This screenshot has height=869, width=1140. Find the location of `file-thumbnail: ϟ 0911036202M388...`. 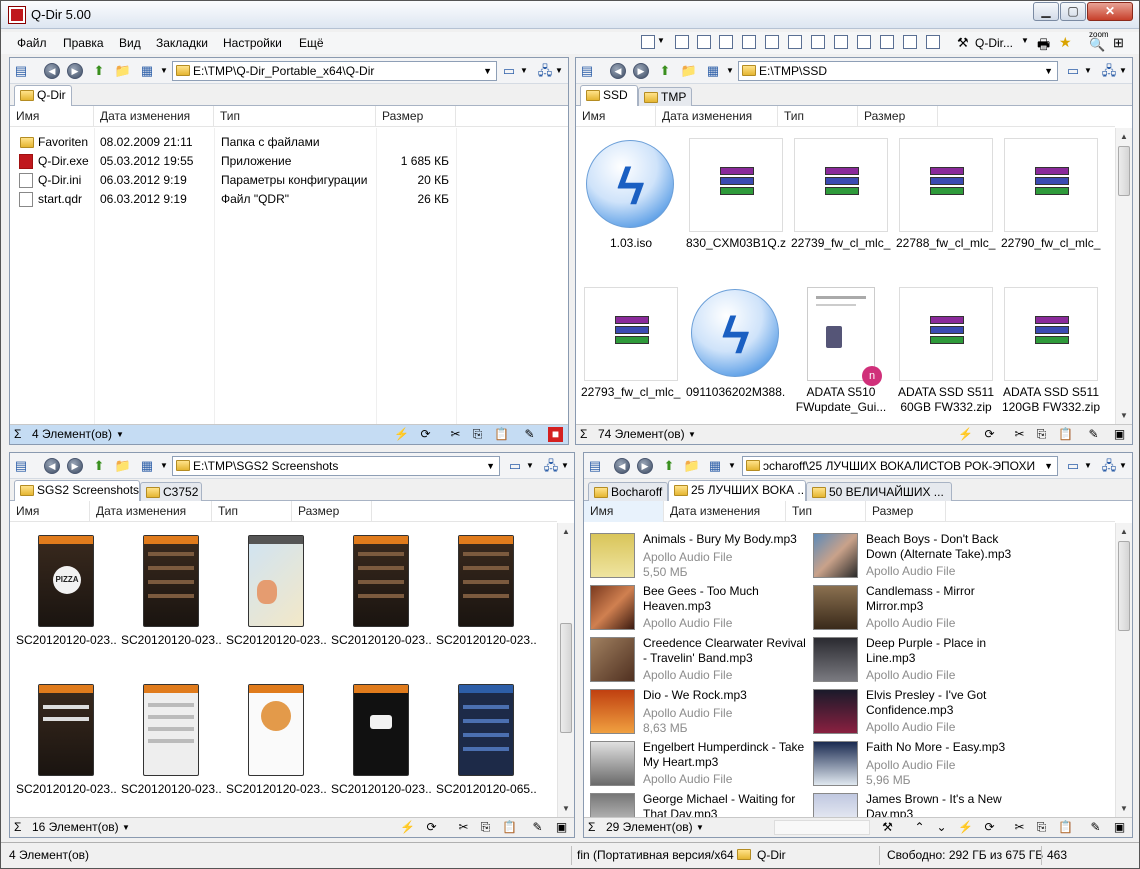

file-thumbnail: ϟ 0911036202M388... is located at coordinates (736, 343).